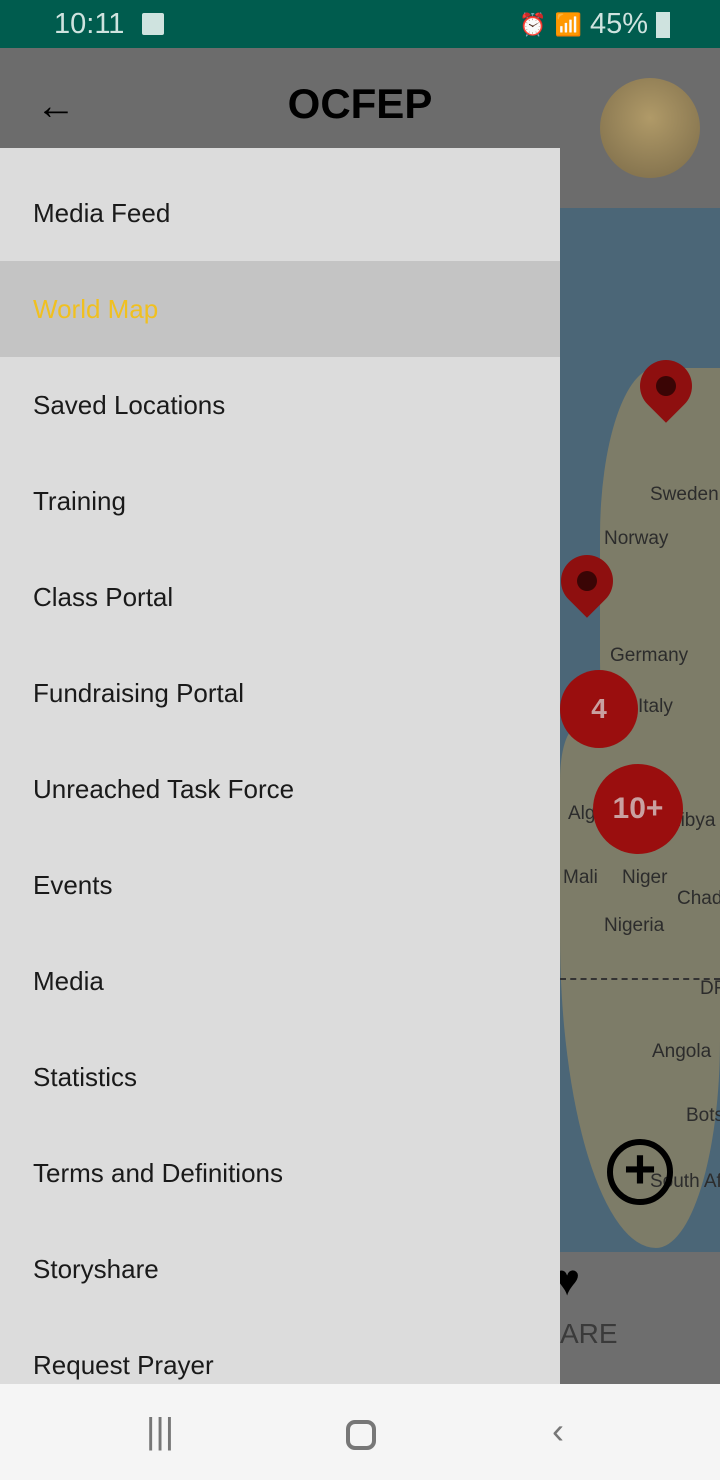  Describe the element at coordinates (280, 501) in the screenshot. I see `drawer-item-training: Training` at that location.